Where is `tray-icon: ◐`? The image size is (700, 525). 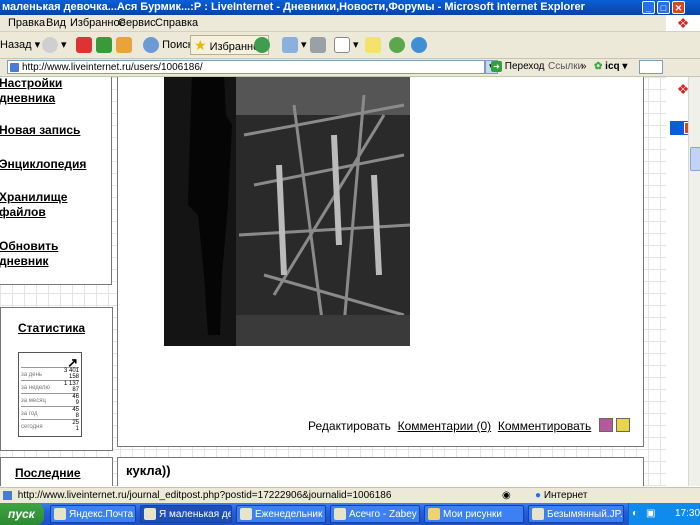
tray-icon: ◐ is located at coordinates (635, 514).